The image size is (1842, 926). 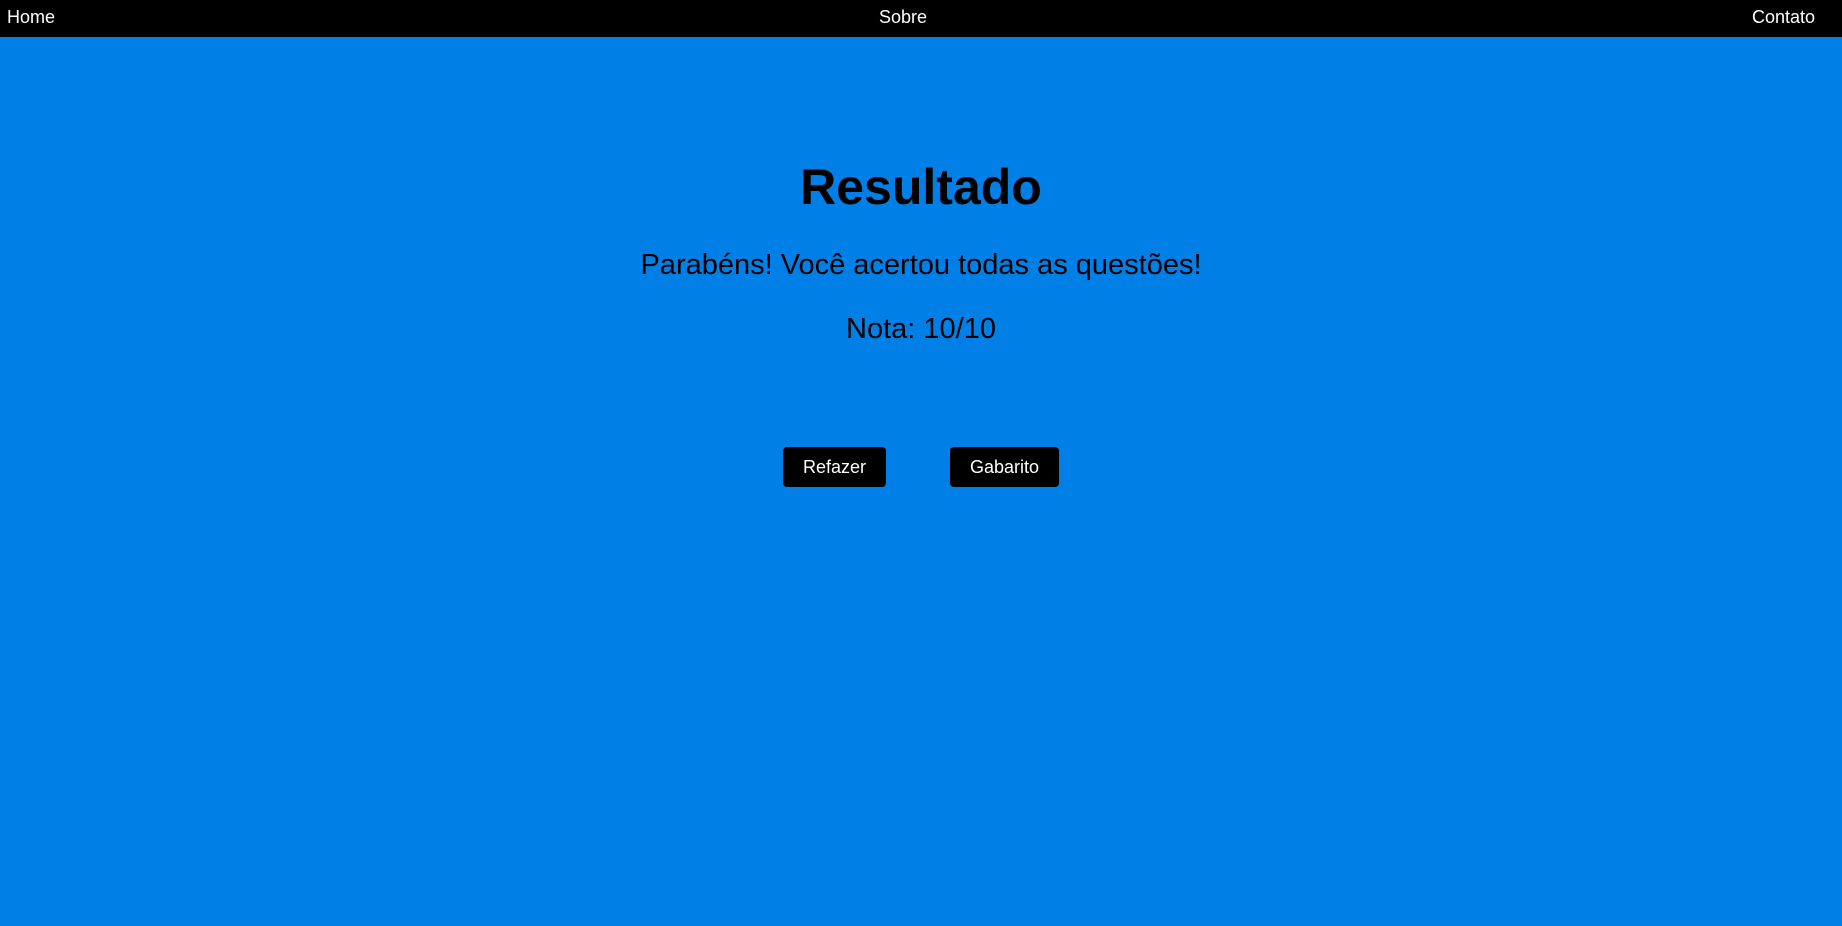 What do you see at coordinates (834, 467) in the screenshot?
I see `redo-button: Refazer` at bounding box center [834, 467].